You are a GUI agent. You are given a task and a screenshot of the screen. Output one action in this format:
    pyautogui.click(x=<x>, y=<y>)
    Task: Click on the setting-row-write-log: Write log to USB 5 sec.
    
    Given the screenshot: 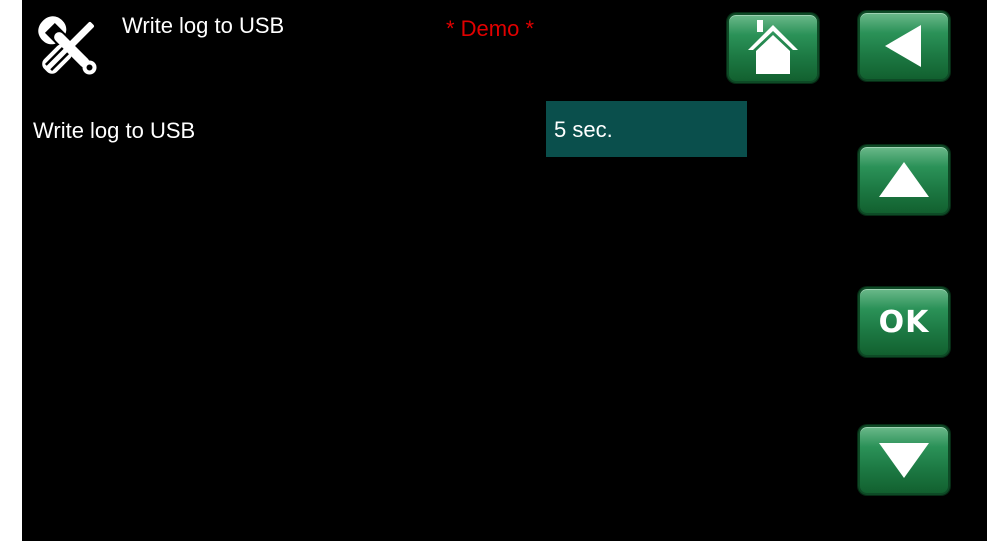 What is the action you would take?
    pyautogui.click(x=392, y=129)
    